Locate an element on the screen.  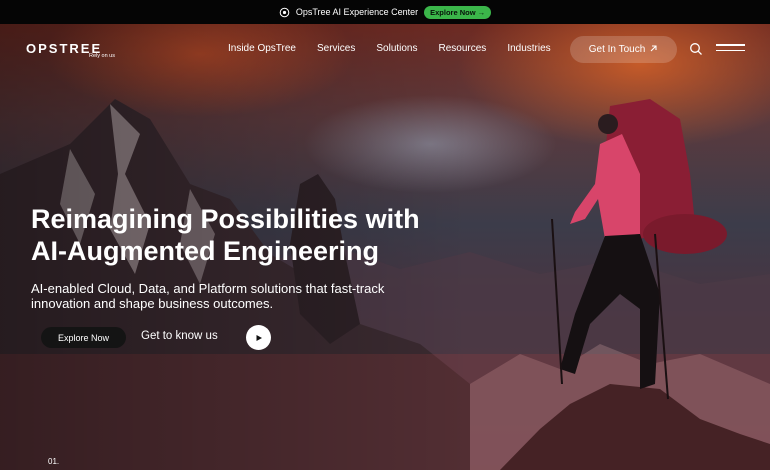
arrow-up-right-icon is located at coordinates (653, 50).